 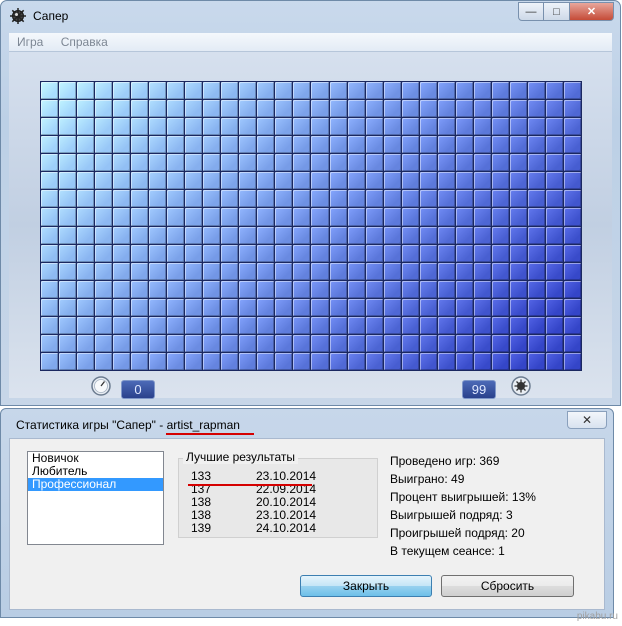 I want to click on menu-help: Справка, so click(x=83, y=41).